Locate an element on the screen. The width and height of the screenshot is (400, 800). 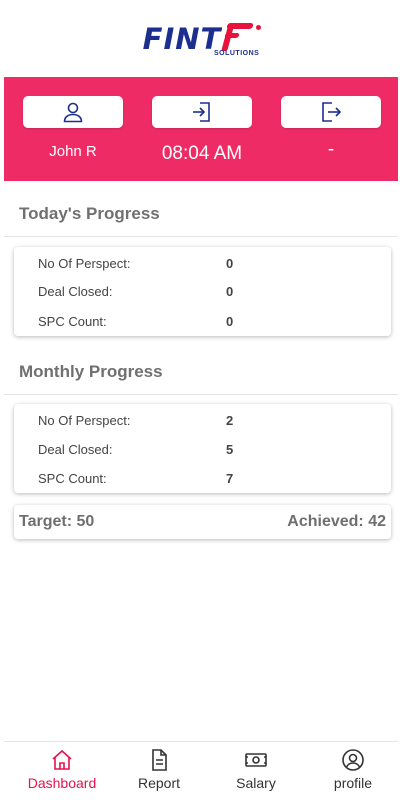
nav-label: Report is located at coordinates (159, 783).